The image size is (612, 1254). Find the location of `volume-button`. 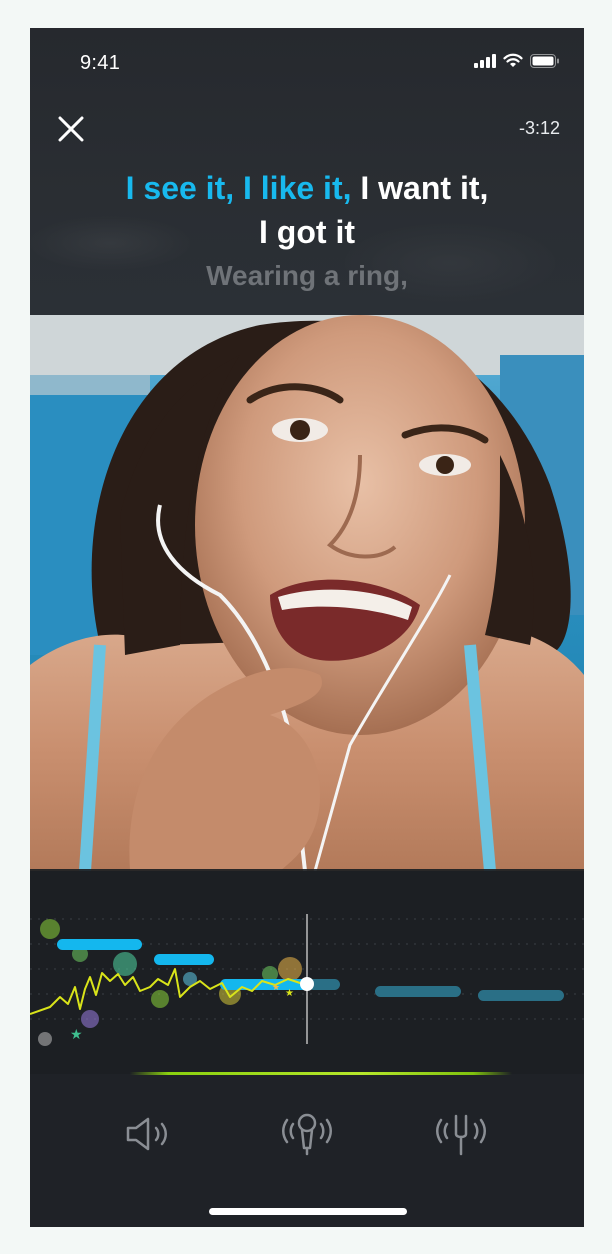

volume-button is located at coordinates (149, 1134).